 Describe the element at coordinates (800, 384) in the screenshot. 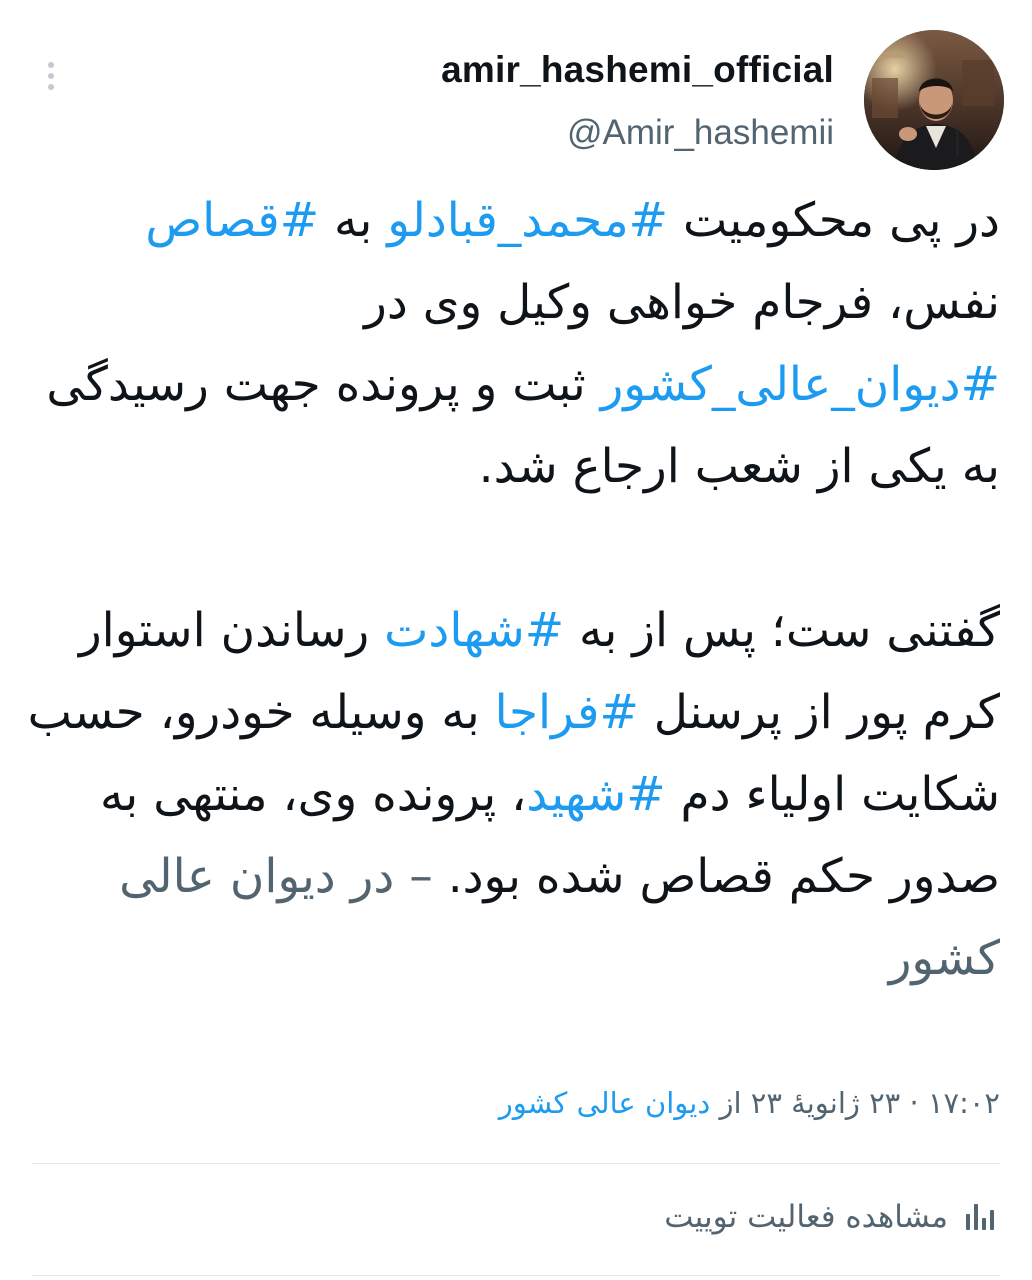

I see `hashtag-link: #دیوان_عالی_کشور` at that location.